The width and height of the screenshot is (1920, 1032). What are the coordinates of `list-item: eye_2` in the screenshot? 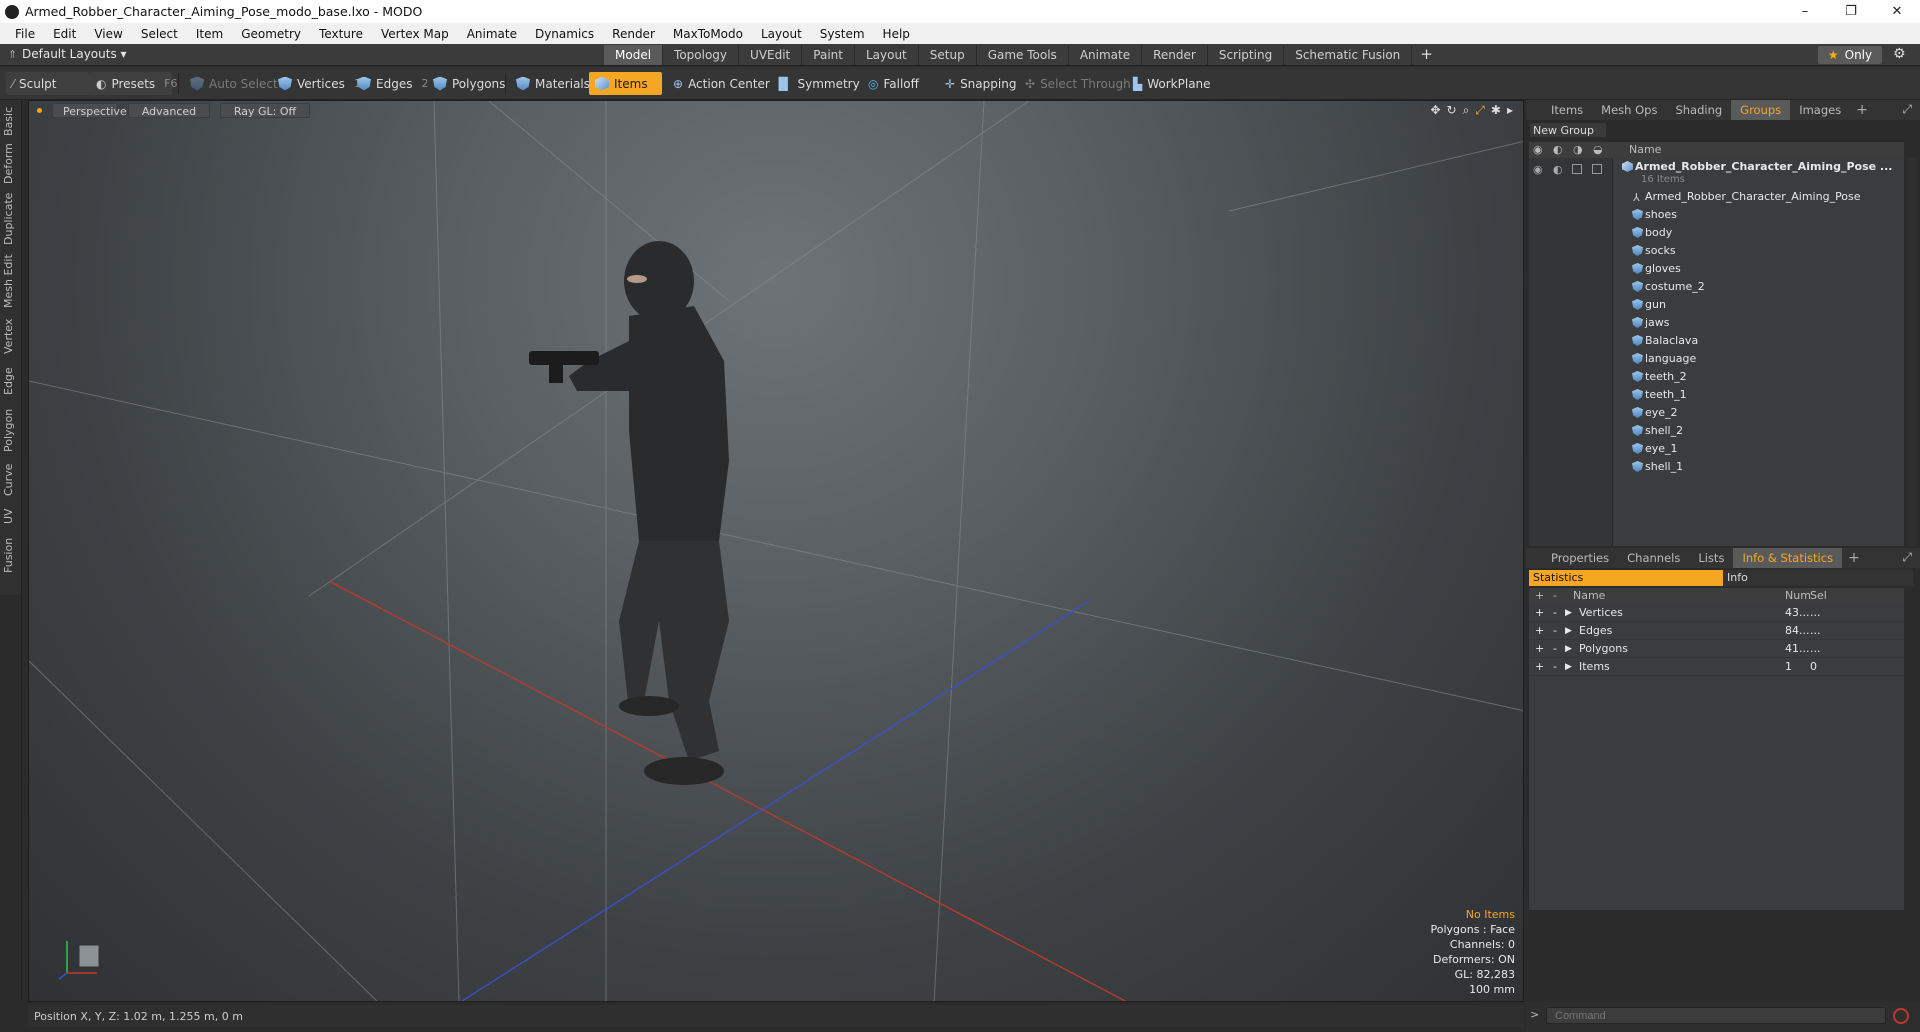 It's located at (1716, 413).